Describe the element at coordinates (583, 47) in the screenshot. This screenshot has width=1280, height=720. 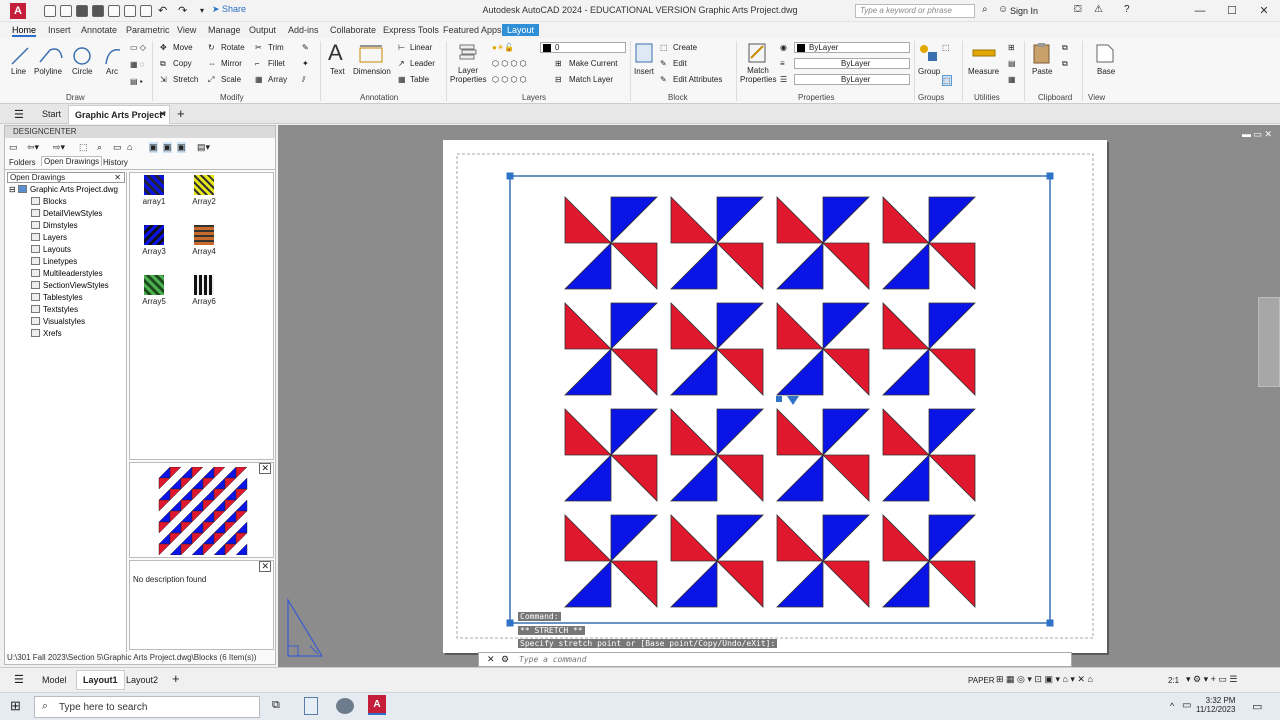
I see `layer-dropdown: 0` at that location.